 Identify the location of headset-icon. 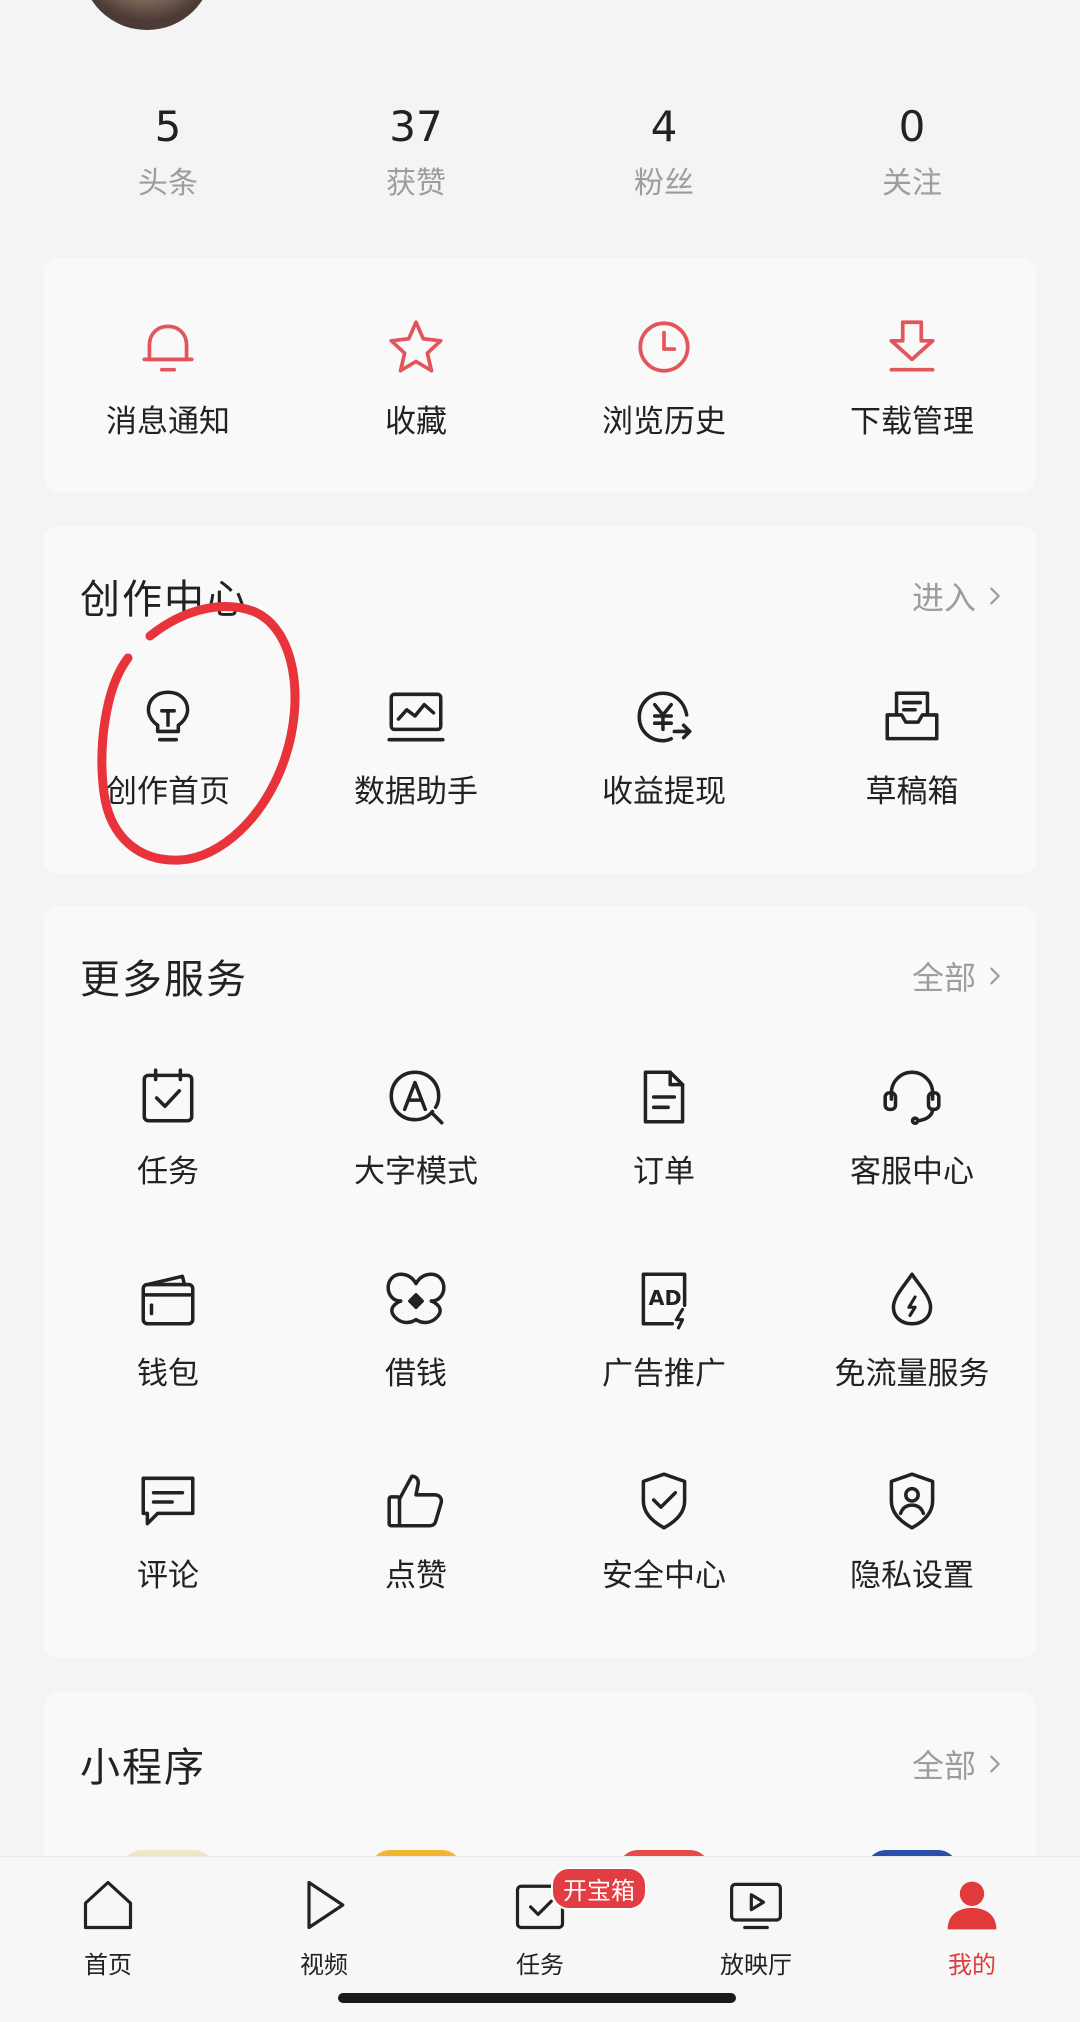
(912, 1097).